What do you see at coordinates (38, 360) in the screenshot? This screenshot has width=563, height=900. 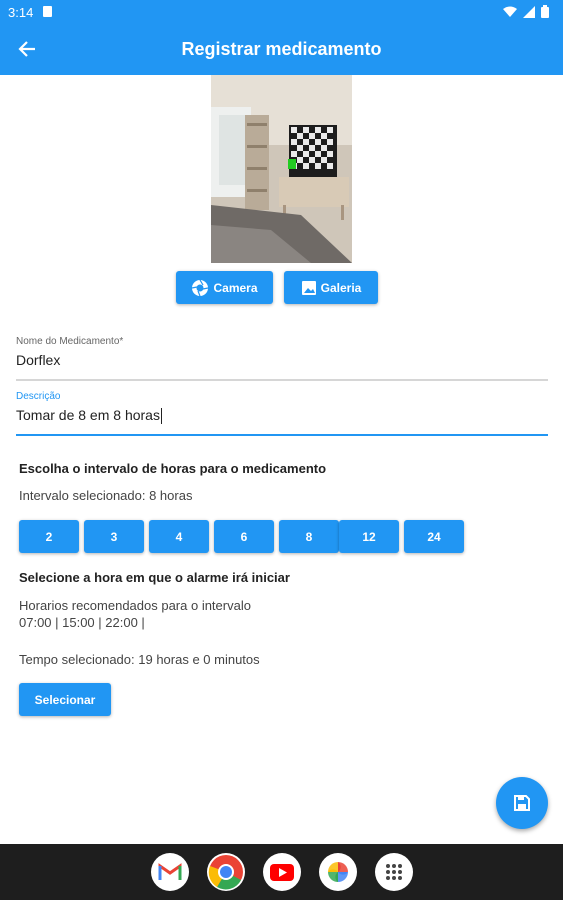 I see `name-field: Dorflex` at bounding box center [38, 360].